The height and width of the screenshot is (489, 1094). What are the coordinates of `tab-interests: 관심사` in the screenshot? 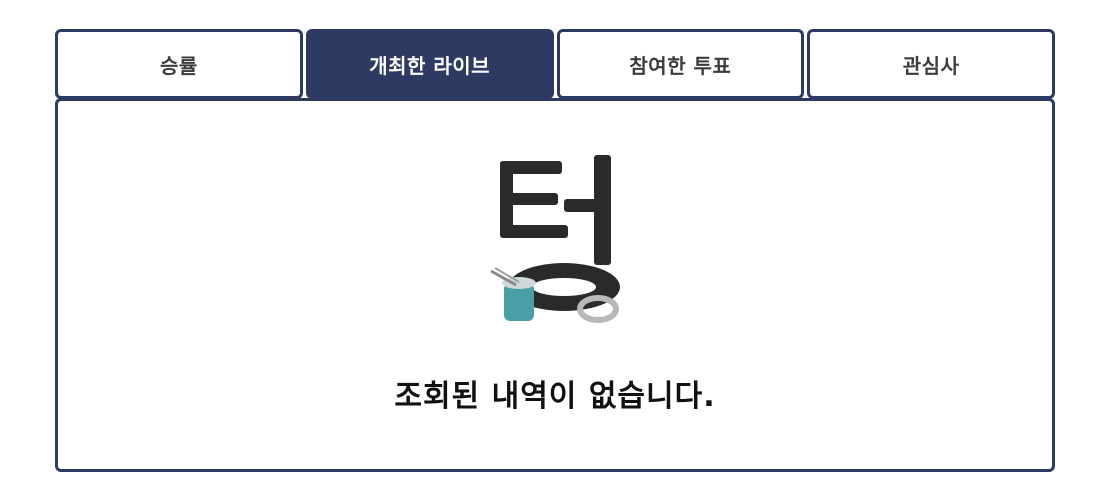 It's located at (931, 64).